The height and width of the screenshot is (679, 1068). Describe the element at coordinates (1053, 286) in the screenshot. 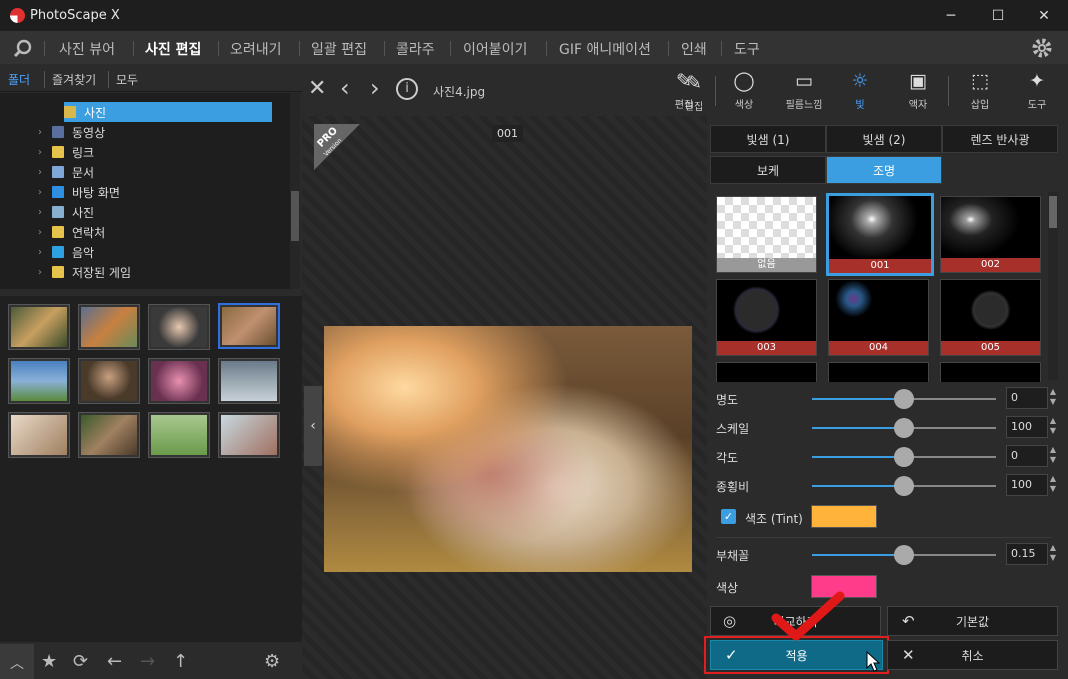

I see `effect-scrollbar` at that location.